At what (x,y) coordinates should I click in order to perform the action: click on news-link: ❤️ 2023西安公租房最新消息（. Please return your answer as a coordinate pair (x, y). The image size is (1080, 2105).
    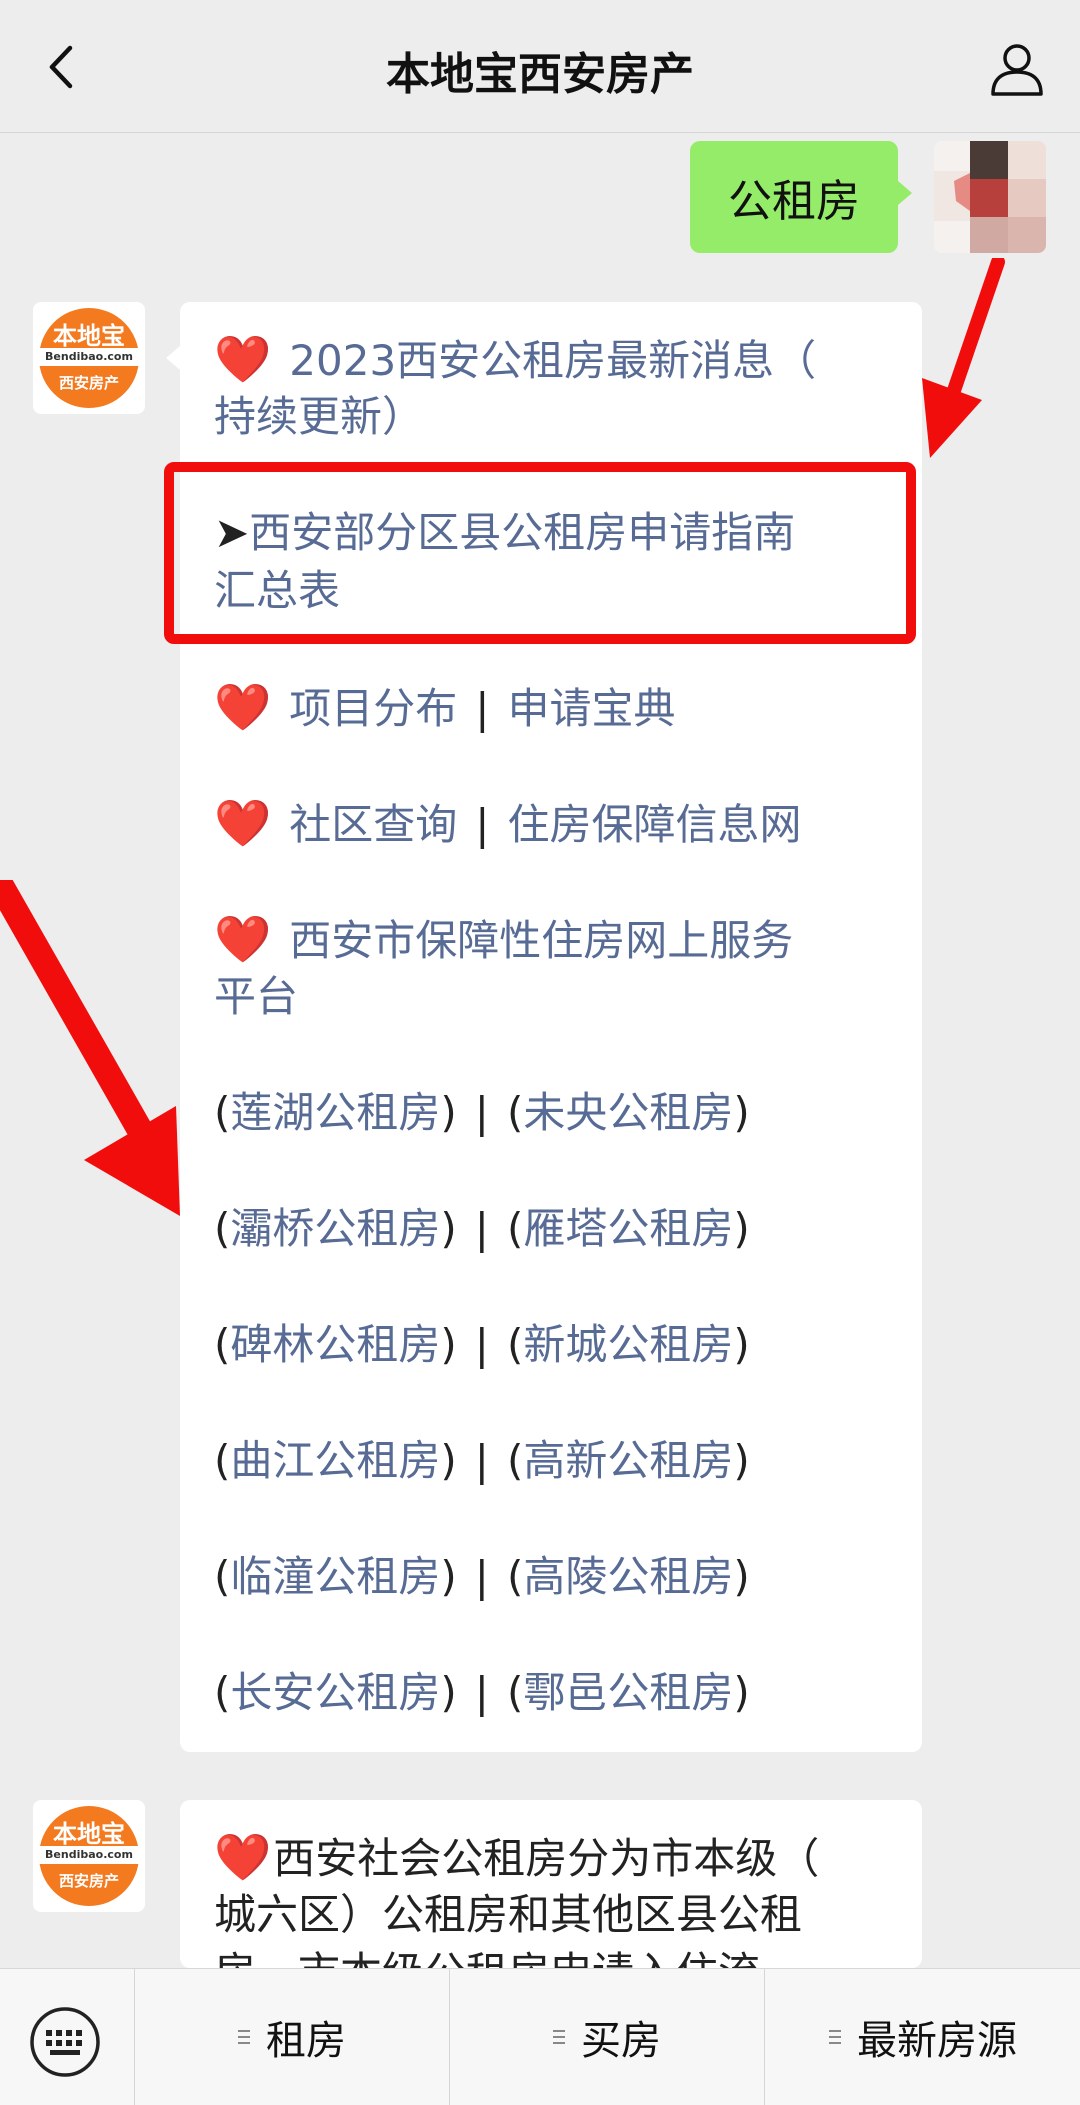
    Looking at the image, I should click on (553, 360).